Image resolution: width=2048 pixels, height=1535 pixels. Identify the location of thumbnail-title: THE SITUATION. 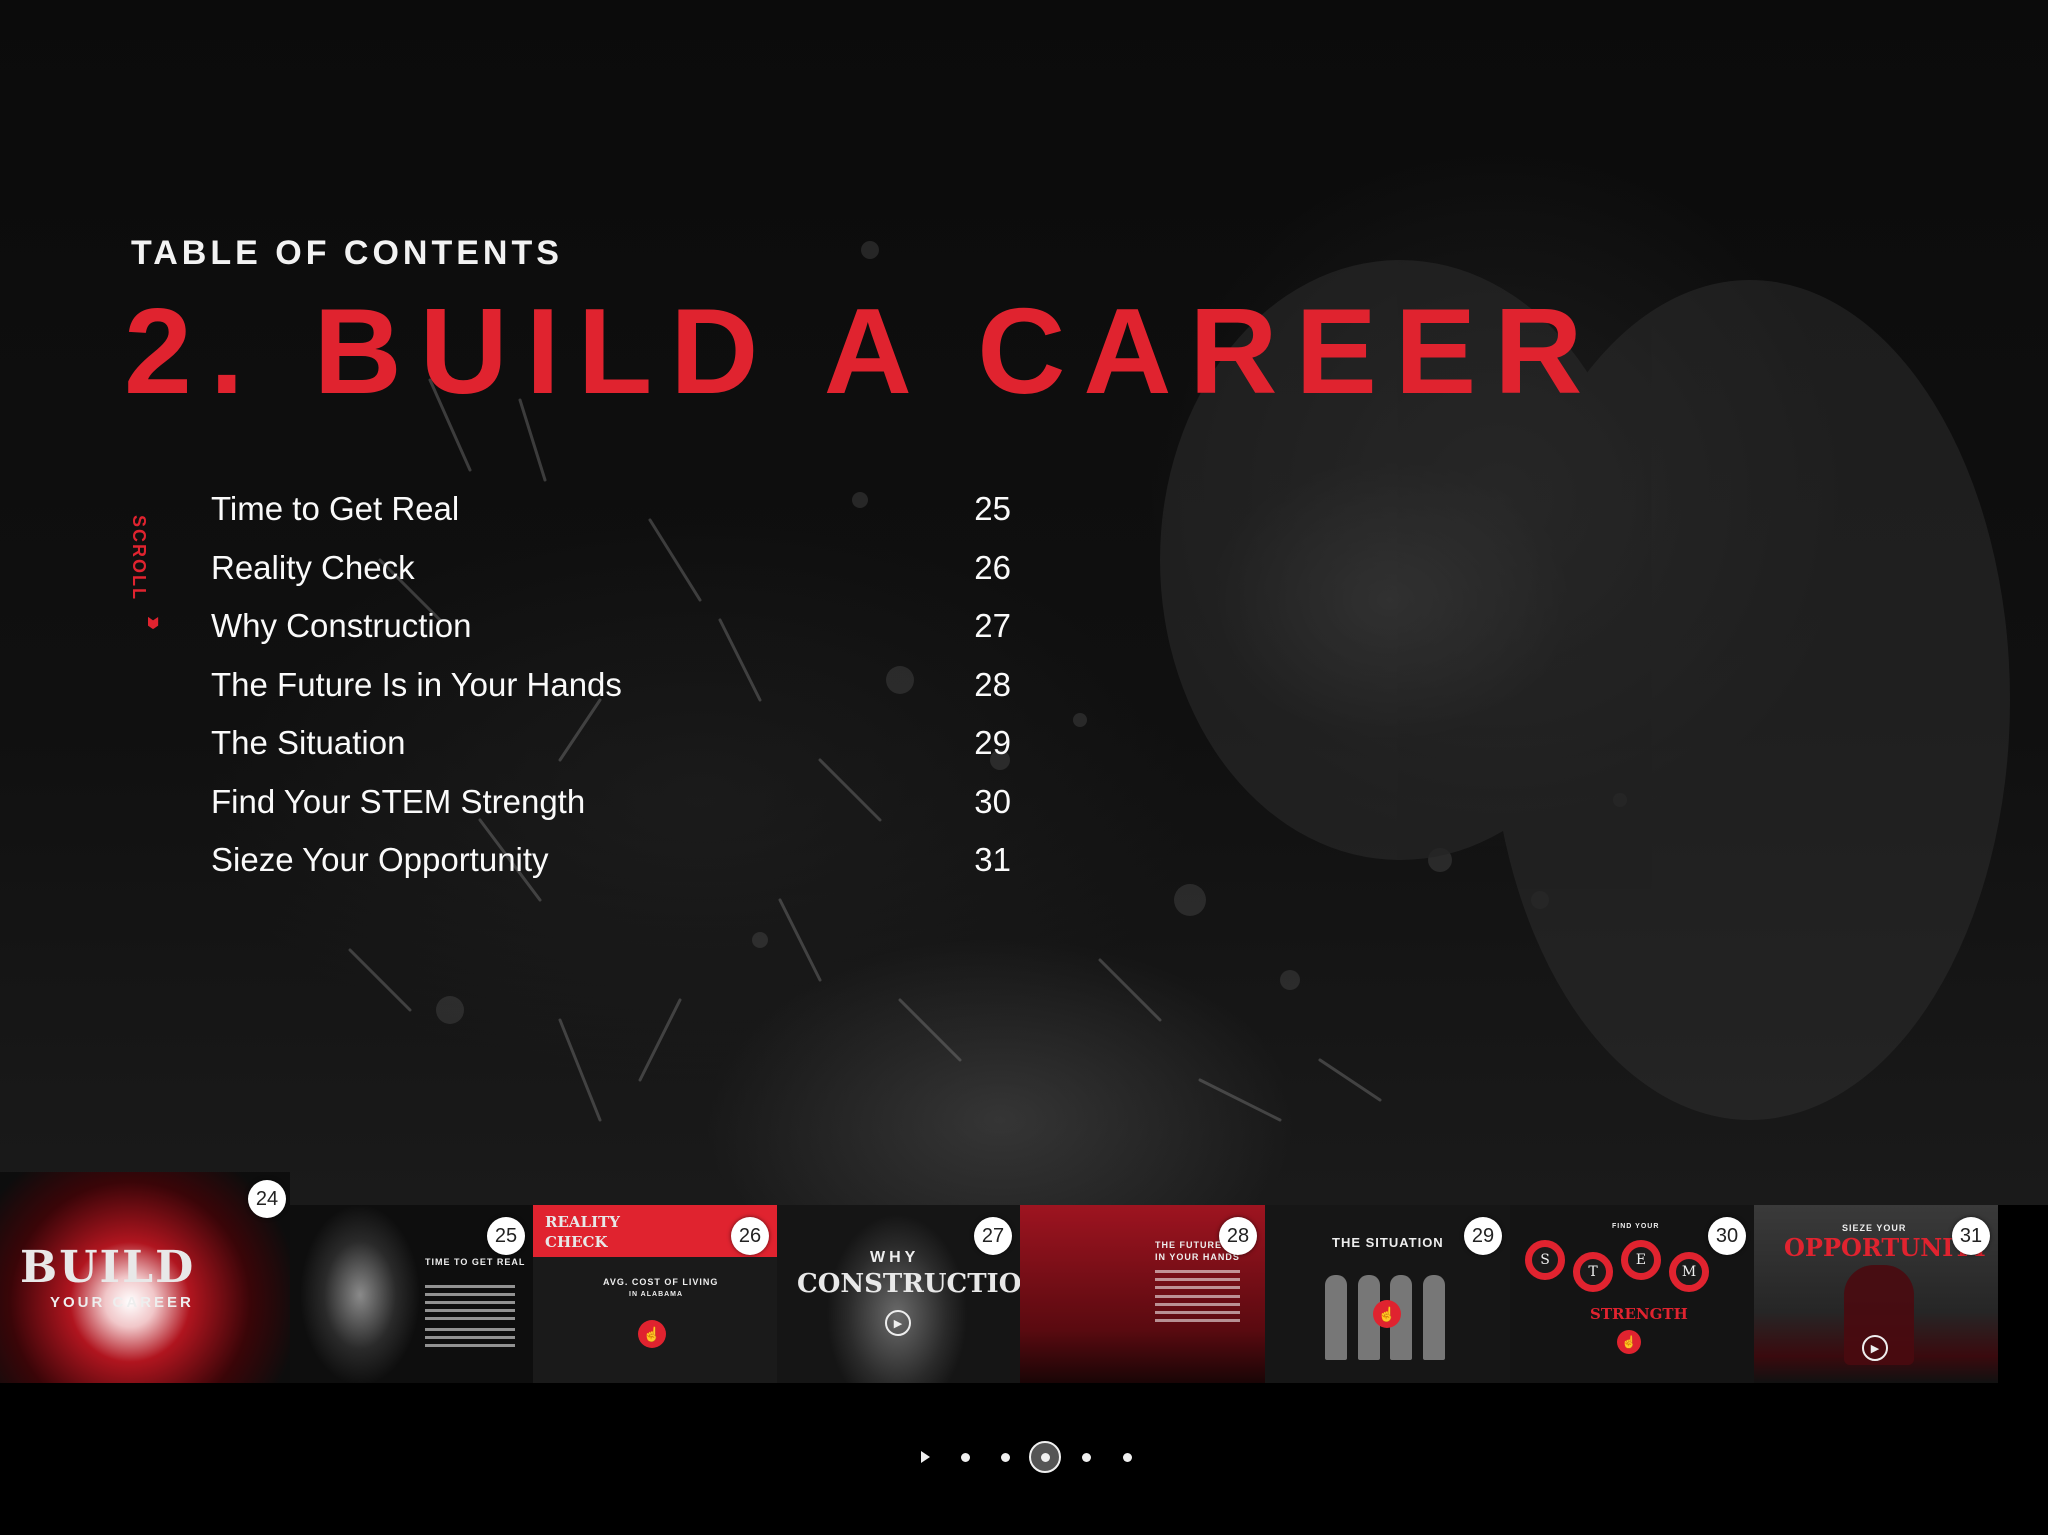
(1388, 1242).